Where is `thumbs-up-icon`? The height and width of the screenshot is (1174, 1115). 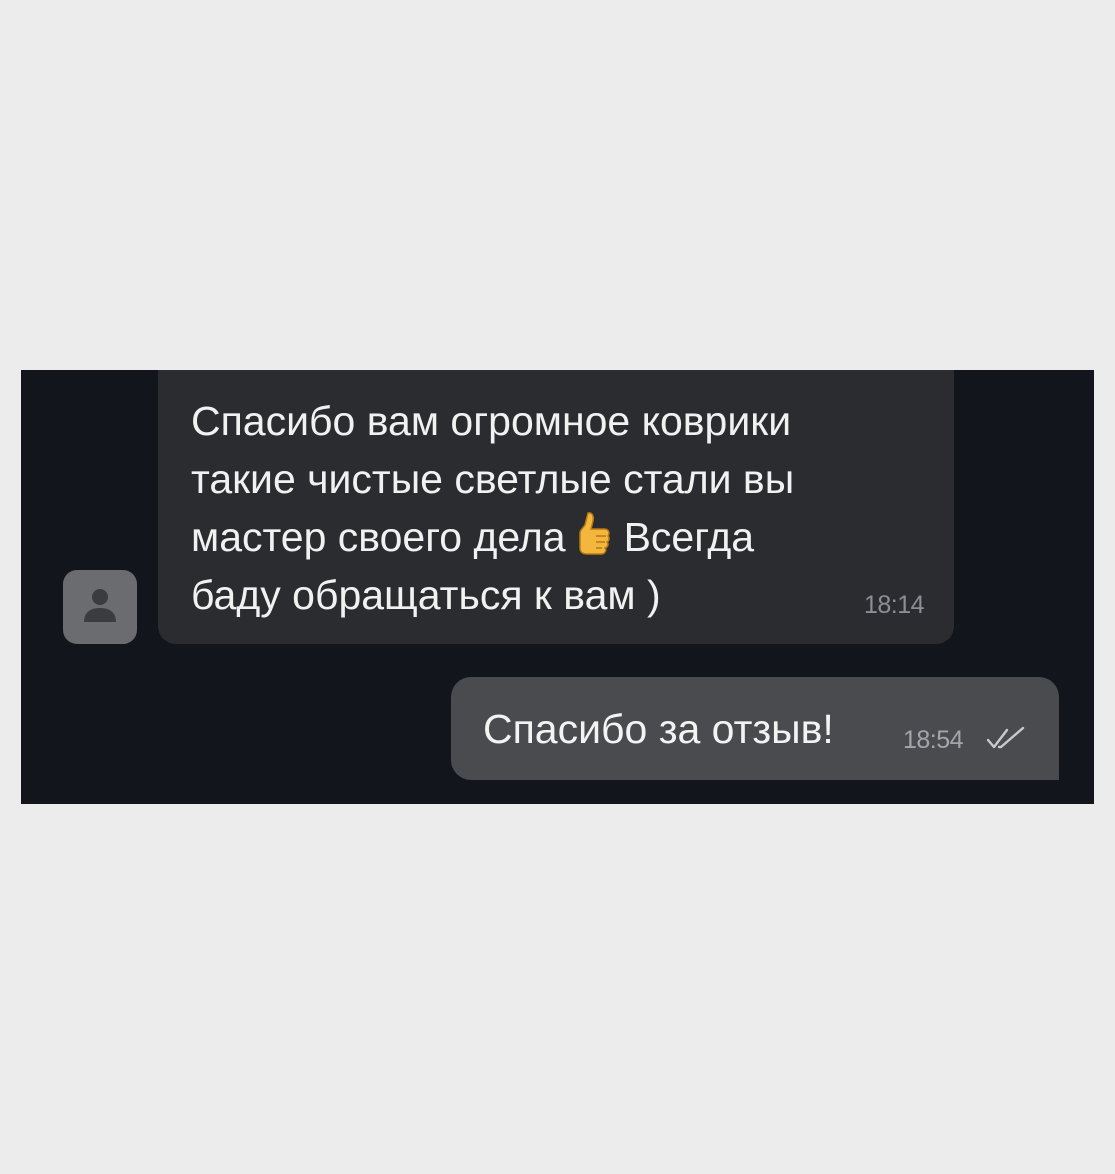
thumbs-up-icon is located at coordinates (594, 533).